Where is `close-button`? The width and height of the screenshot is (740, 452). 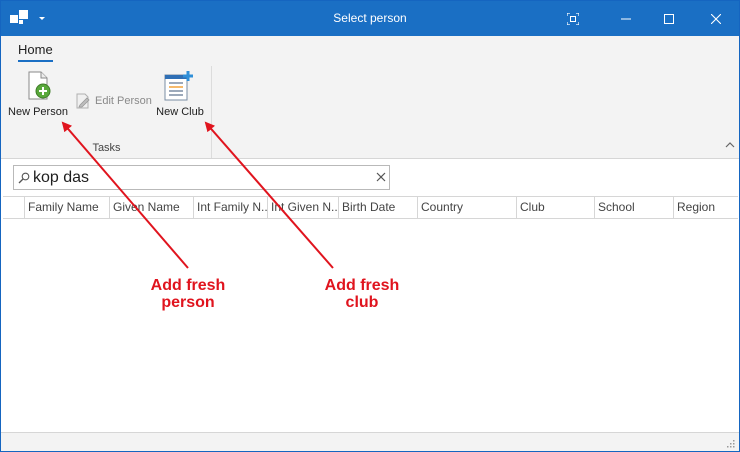
close-button is located at coordinates (716, 18).